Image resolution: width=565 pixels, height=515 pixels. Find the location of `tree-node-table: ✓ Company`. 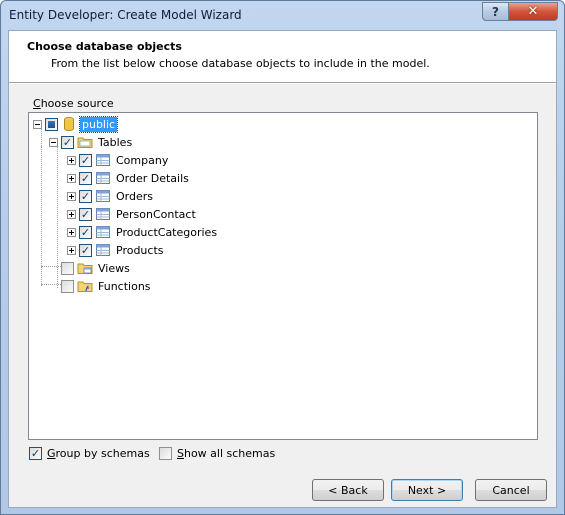

tree-node-table: ✓ Company is located at coordinates (118, 160).